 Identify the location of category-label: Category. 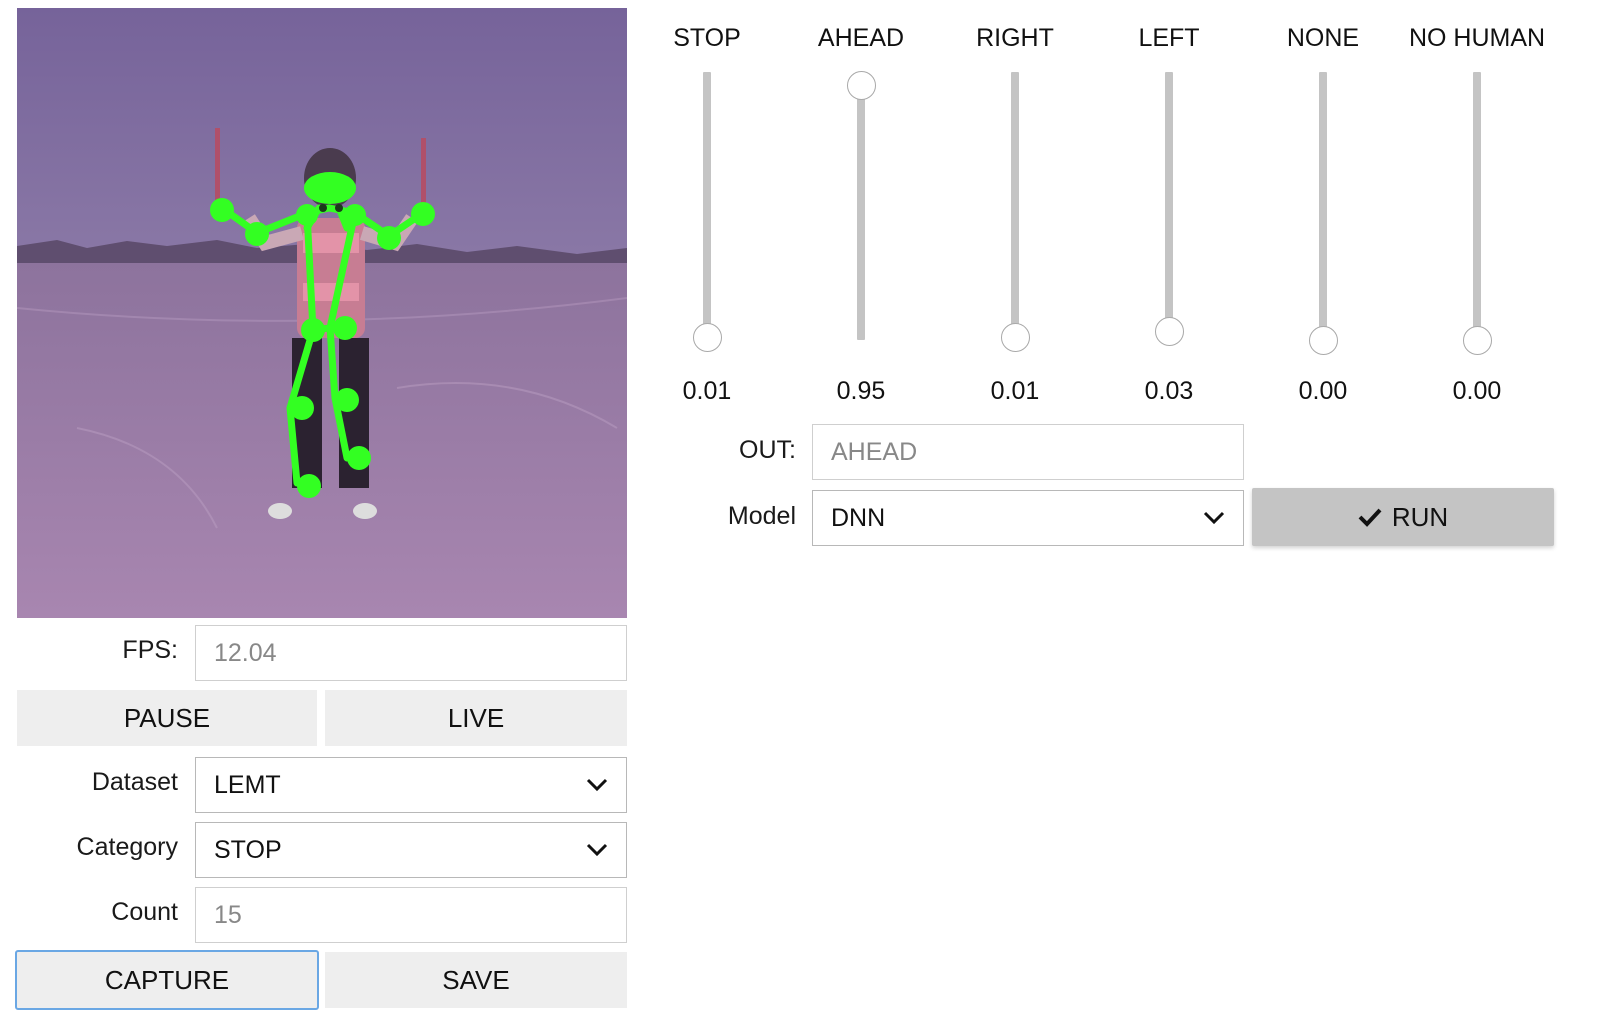
(127, 847).